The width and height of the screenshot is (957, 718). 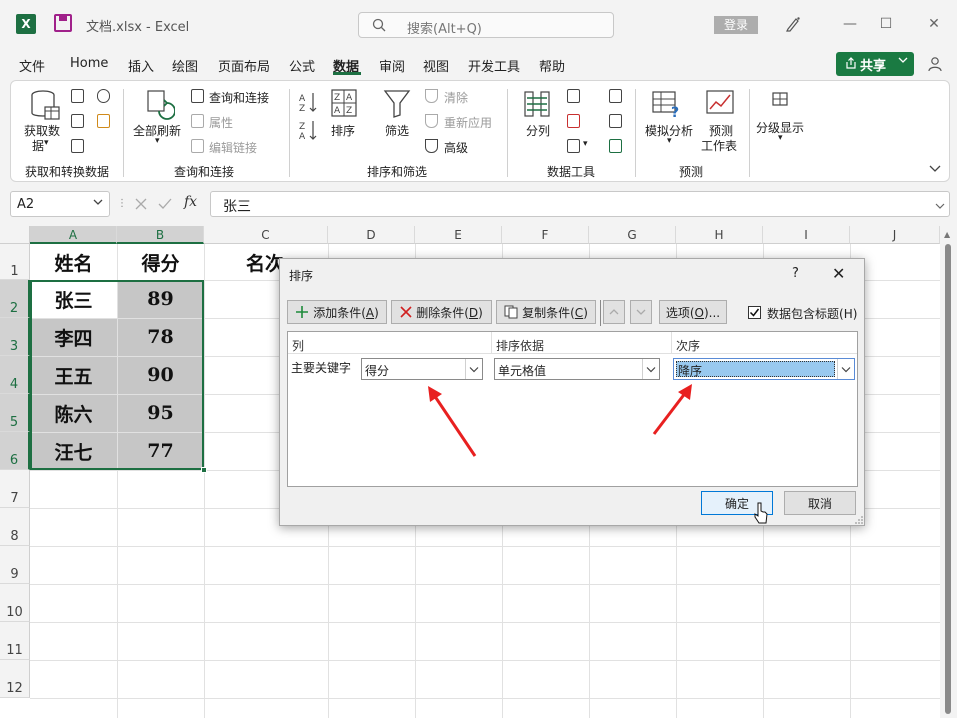 What do you see at coordinates (185, 65) in the screenshot?
I see `menu-draw: 绘图` at bounding box center [185, 65].